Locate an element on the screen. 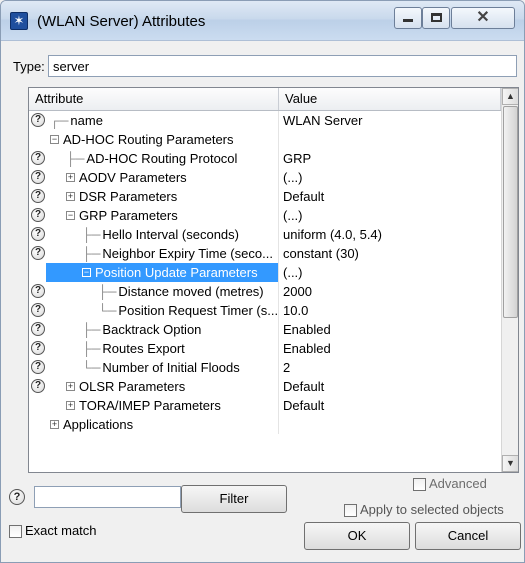 The height and width of the screenshot is (563, 525). scroll-up-button: ▲ is located at coordinates (510, 96).